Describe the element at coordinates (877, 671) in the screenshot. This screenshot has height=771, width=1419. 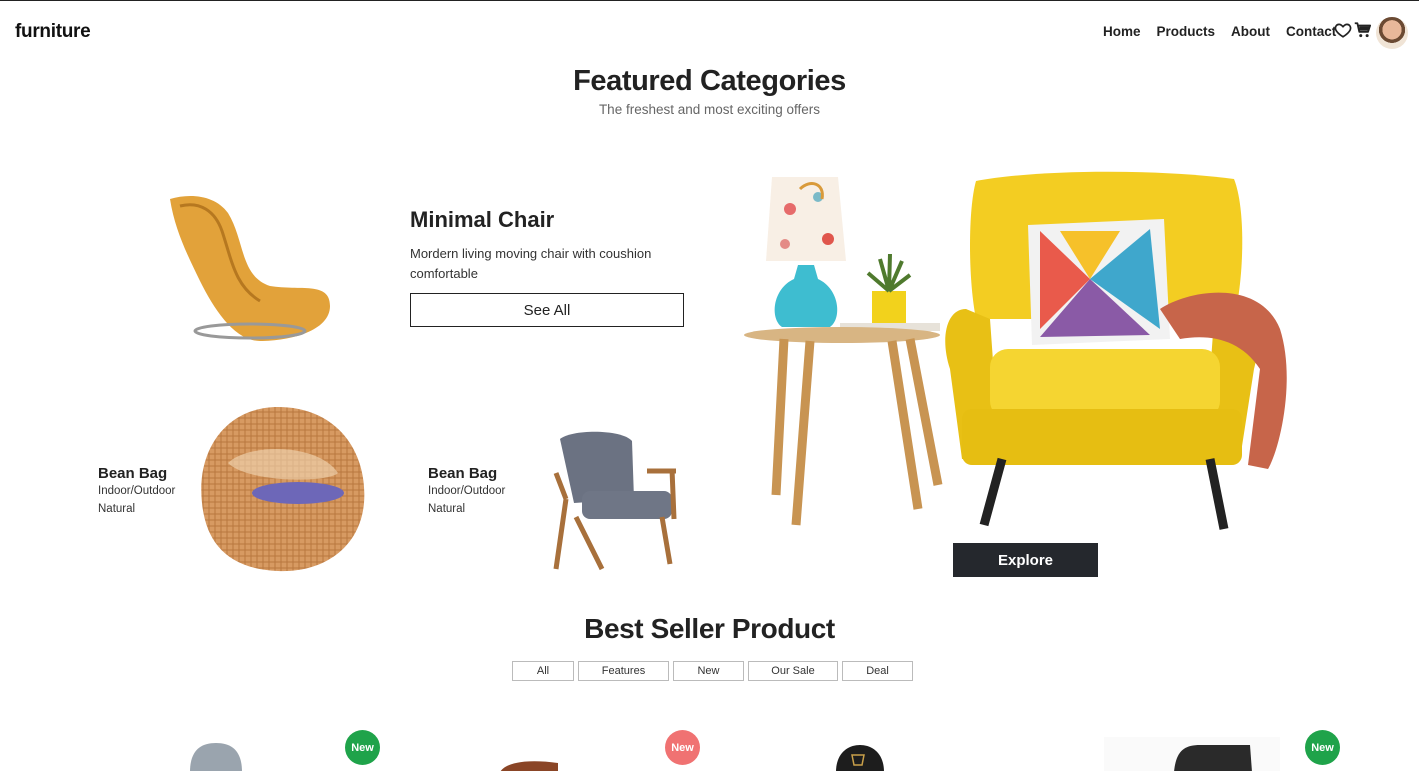
I see `tab-deal: Deal` at that location.